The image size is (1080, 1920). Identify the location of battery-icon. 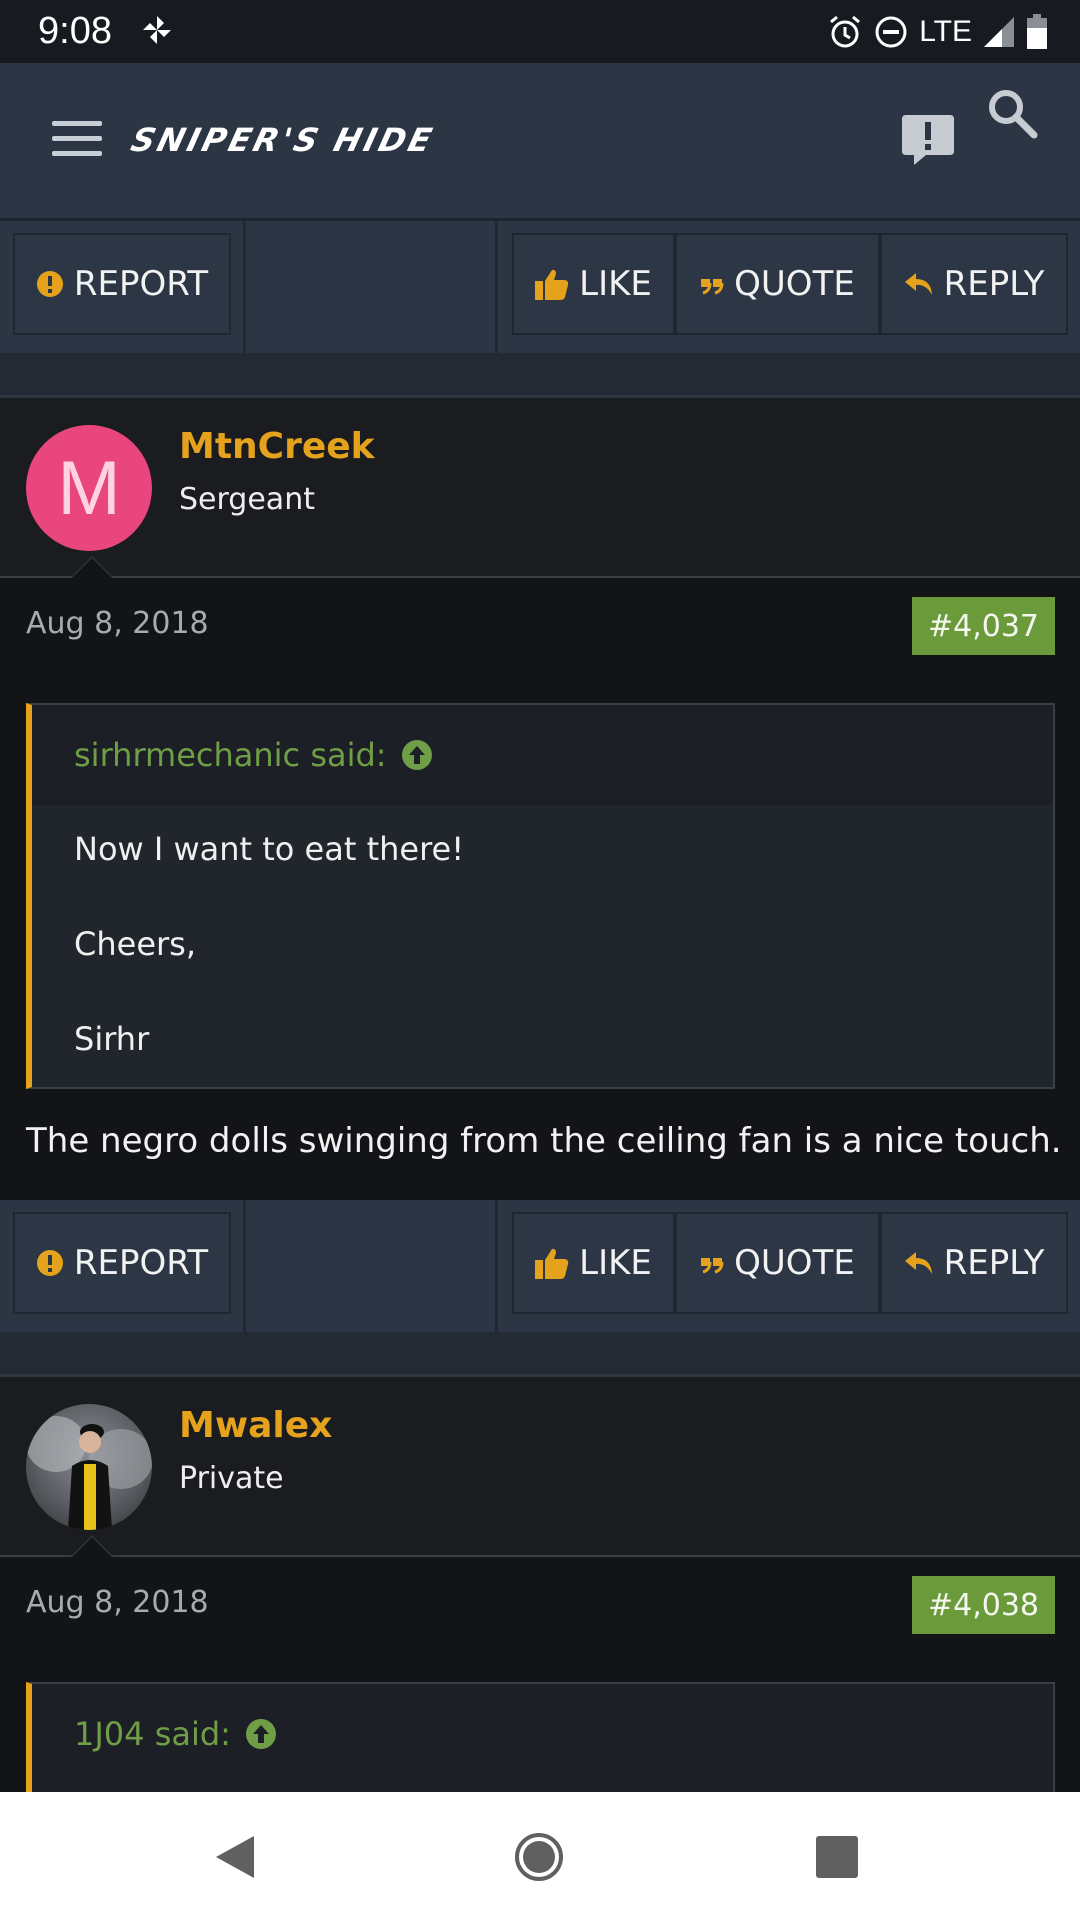
(1037, 31).